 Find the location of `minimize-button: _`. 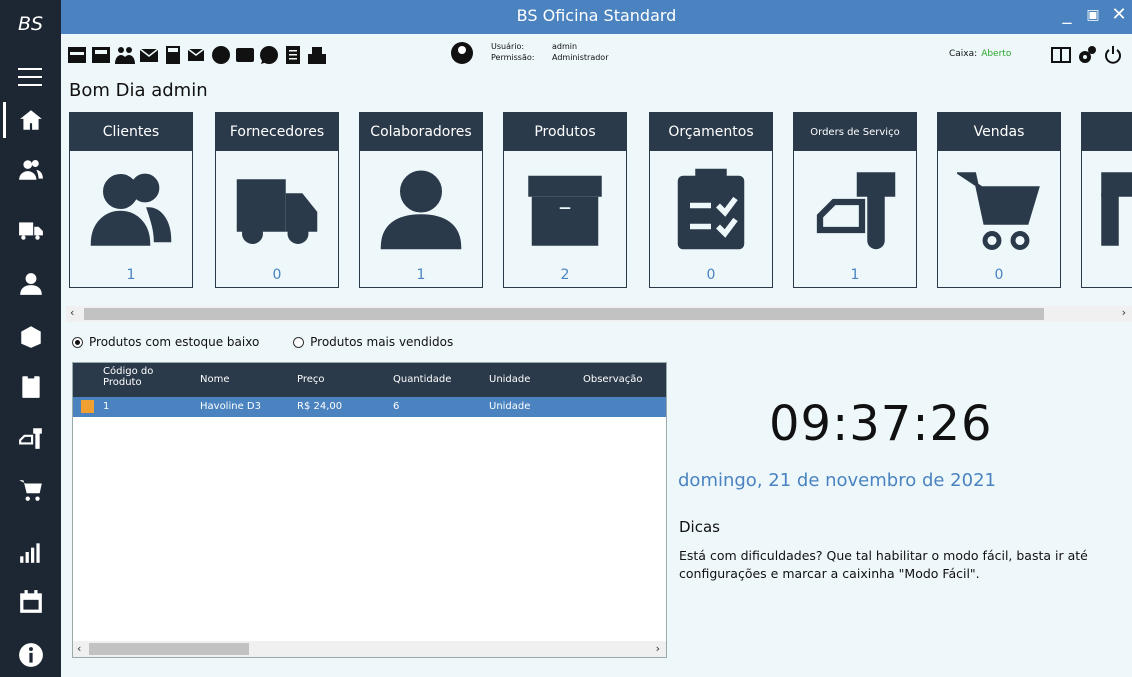

minimize-button: _ is located at coordinates (1067, 14).